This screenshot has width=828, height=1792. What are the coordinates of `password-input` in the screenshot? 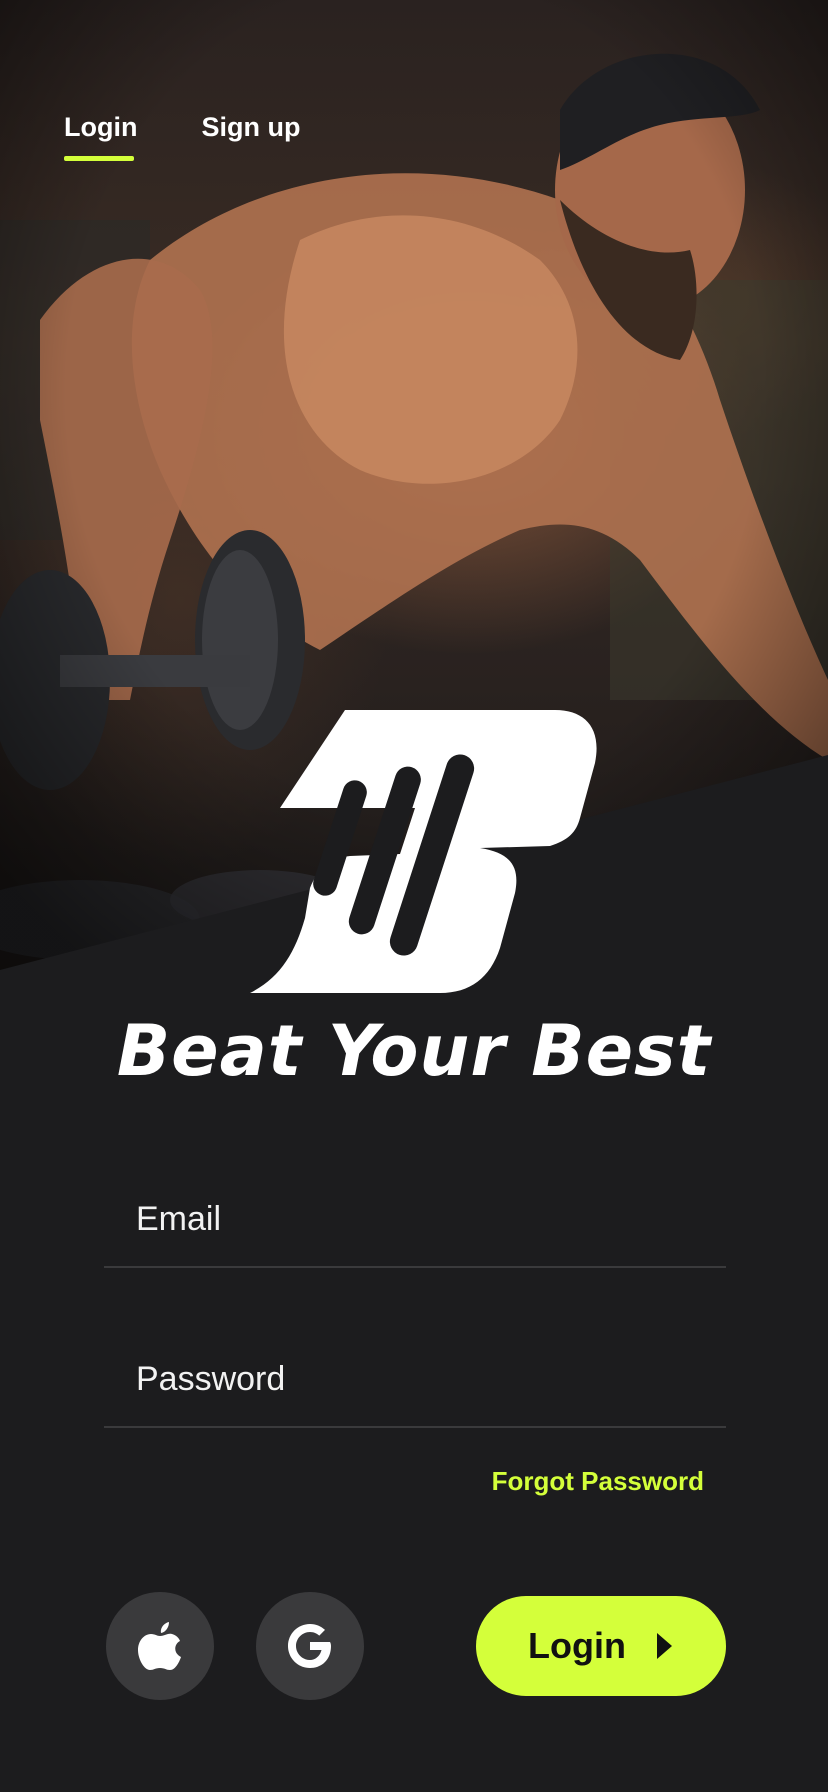 It's located at (416, 1379).